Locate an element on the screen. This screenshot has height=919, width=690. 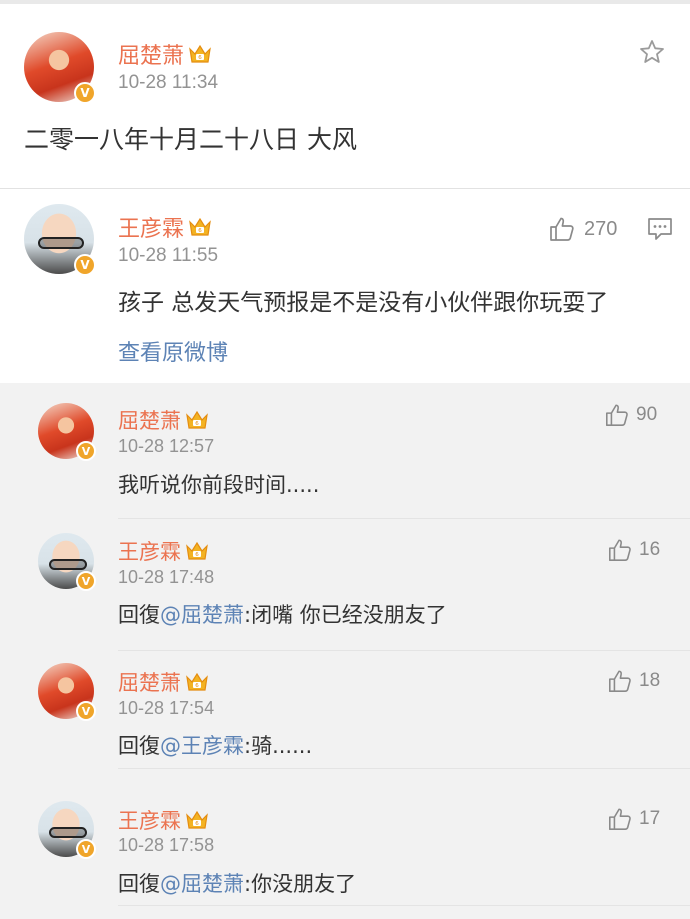
reply-text: 回復@屈楚萧:闭嘴 你已经没朋友了 is located at coordinates (282, 615).